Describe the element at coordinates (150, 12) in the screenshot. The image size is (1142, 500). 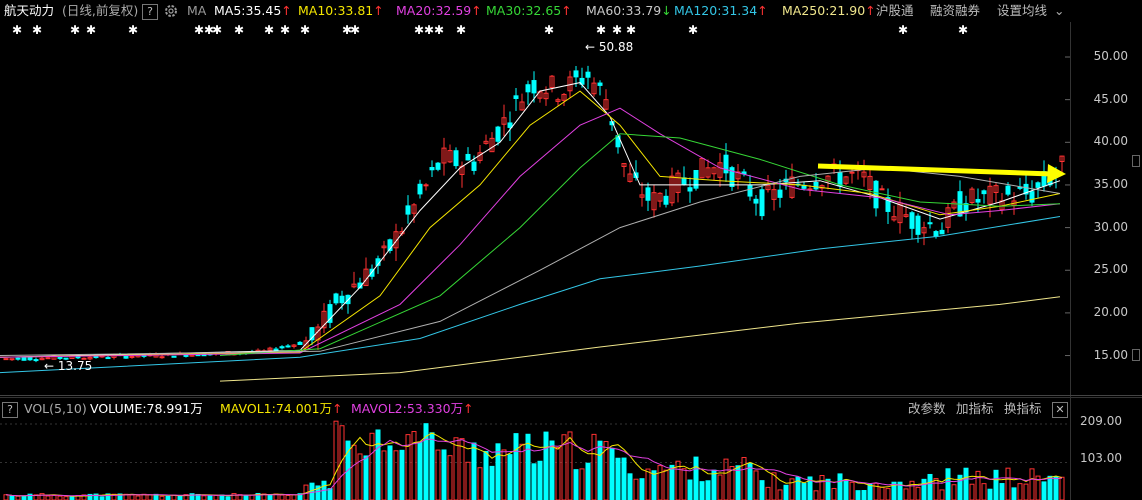
I see `help-icon: ?` at that location.